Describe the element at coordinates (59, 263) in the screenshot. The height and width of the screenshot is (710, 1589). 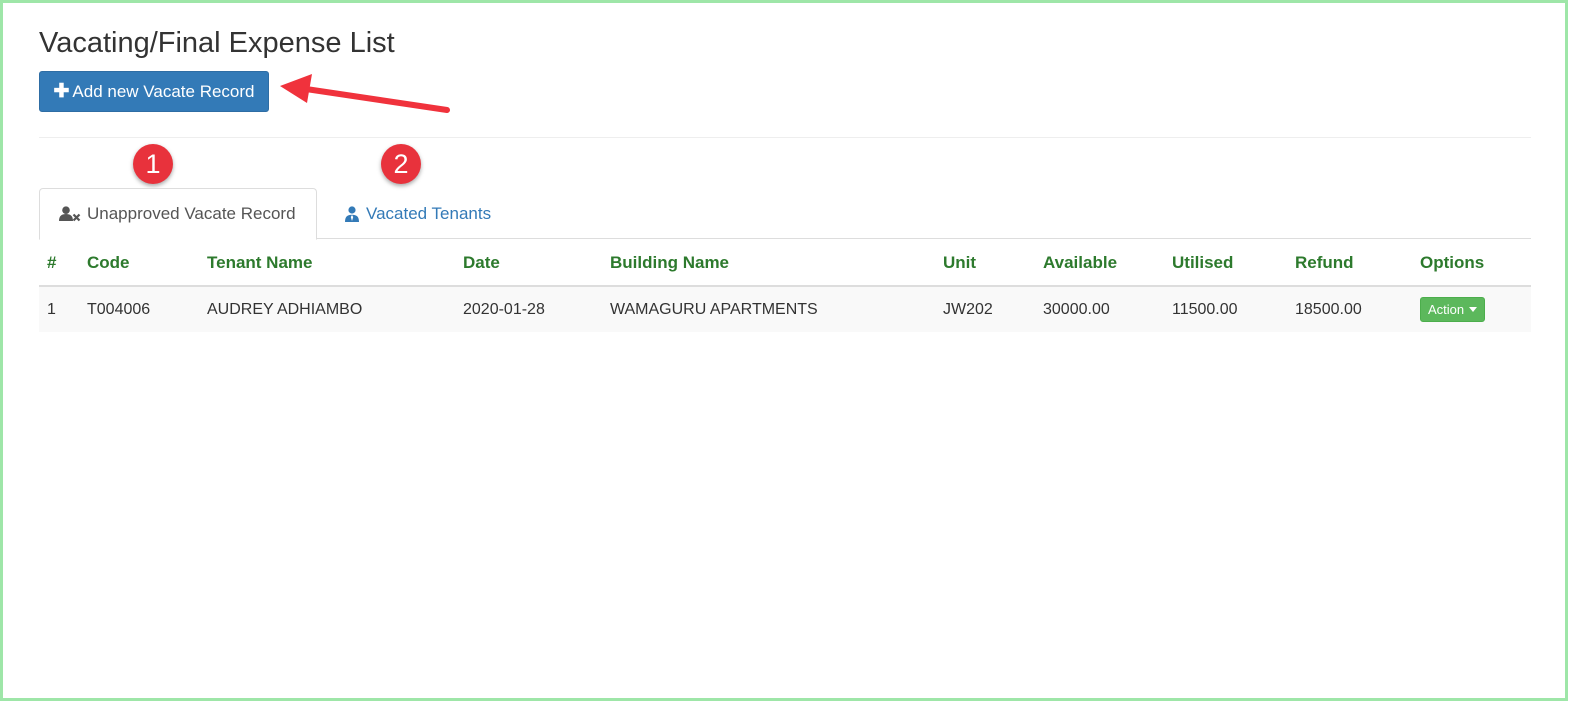
I see `column-header: #` at that location.